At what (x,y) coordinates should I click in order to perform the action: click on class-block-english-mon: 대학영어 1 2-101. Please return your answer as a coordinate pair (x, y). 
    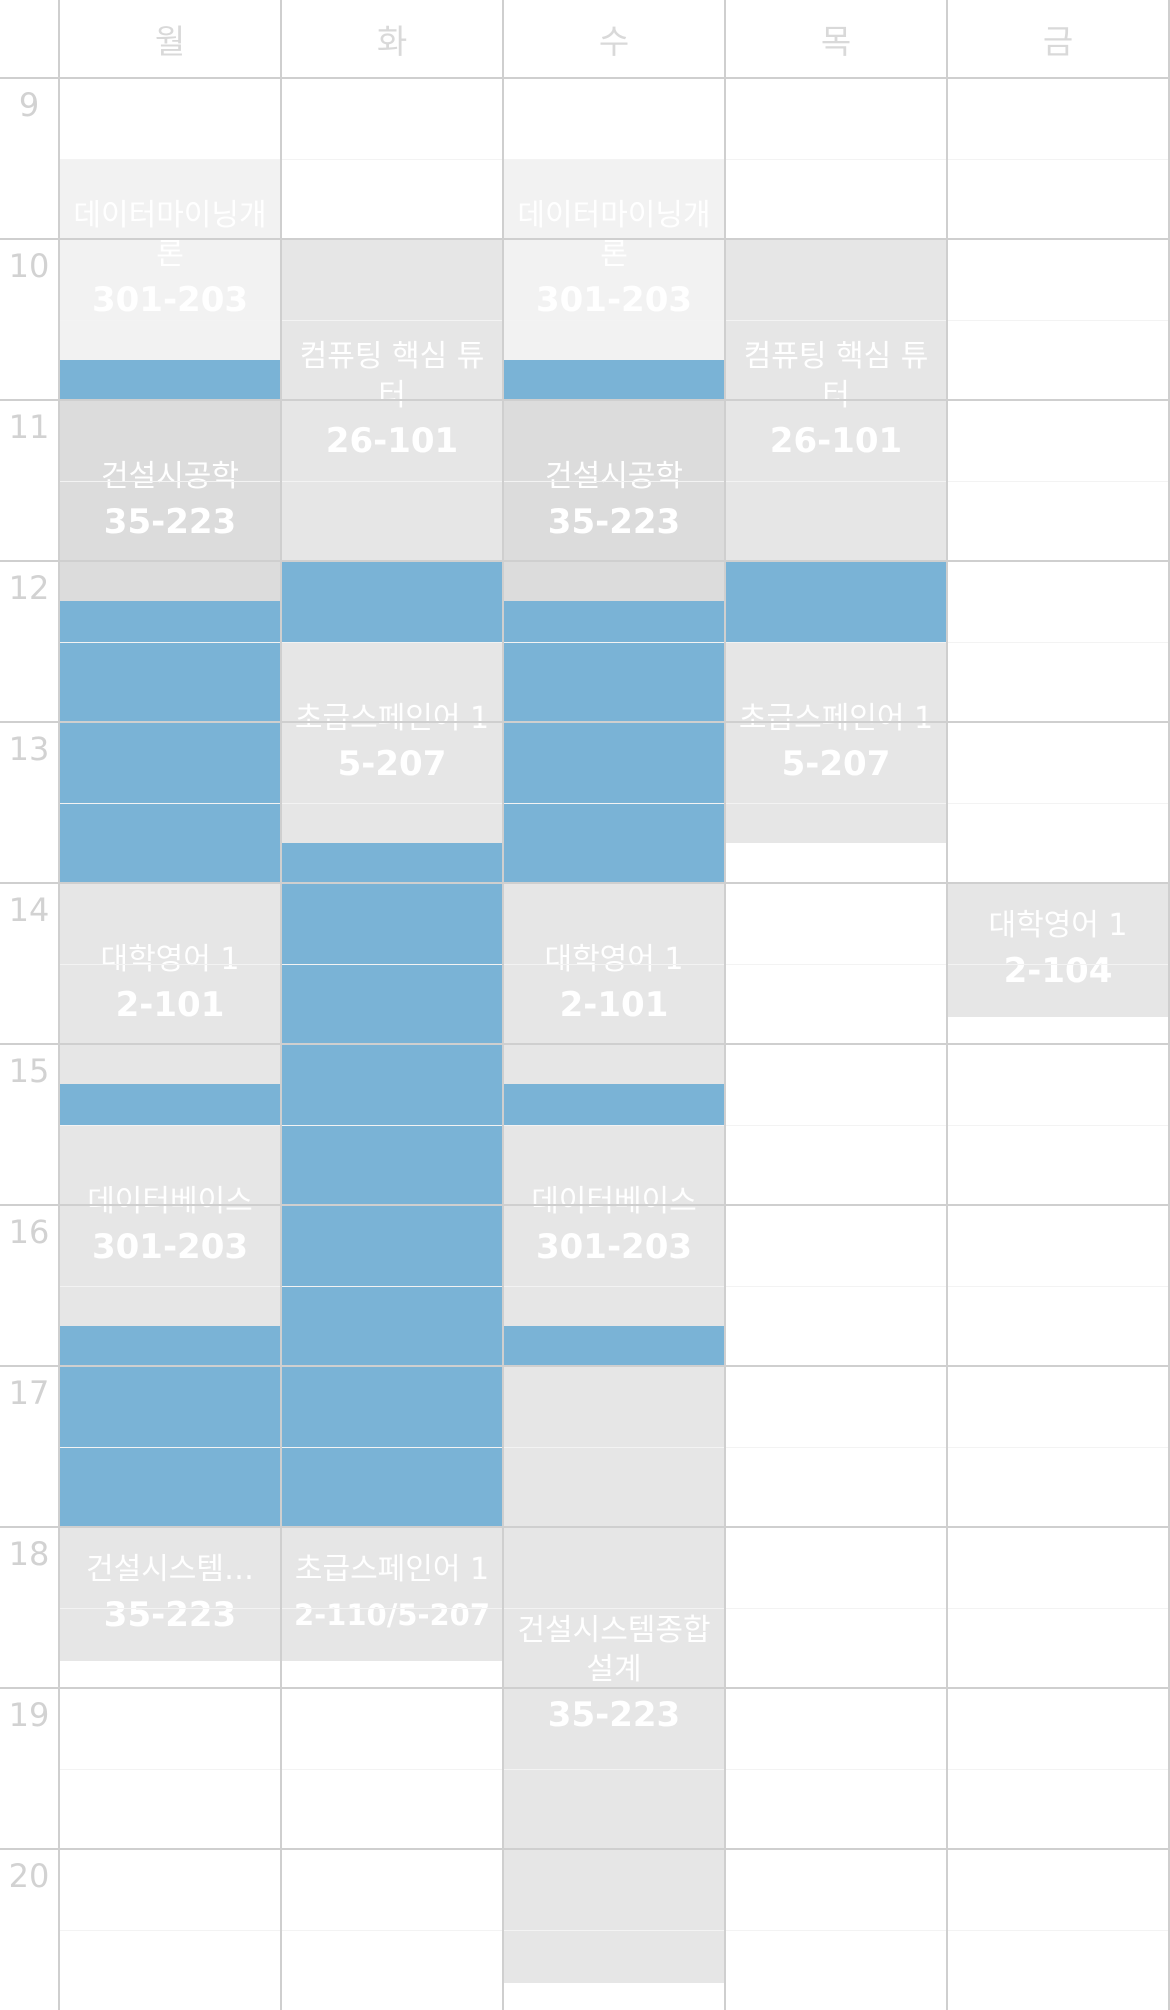
    Looking at the image, I should click on (170, 984).